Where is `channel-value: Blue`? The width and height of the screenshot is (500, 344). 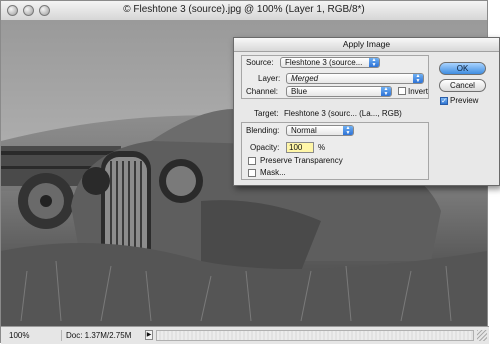 channel-value: Blue is located at coordinates (299, 91).